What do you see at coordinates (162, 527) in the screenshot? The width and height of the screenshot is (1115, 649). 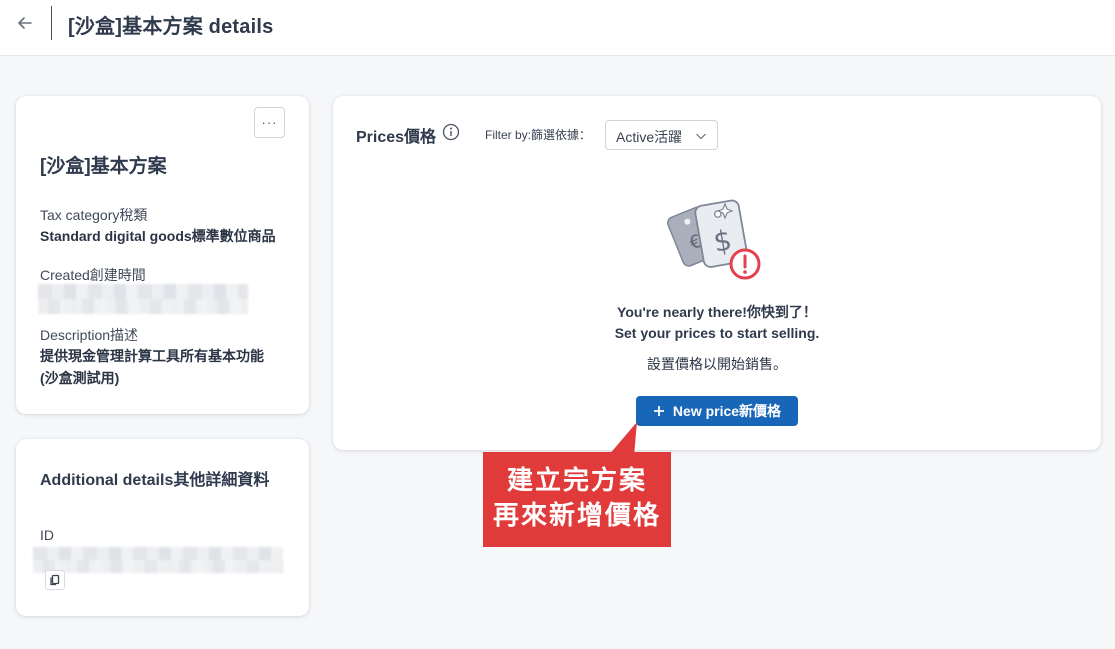 I see `additional-details-card: Additional details其他詳細資料 ID` at bounding box center [162, 527].